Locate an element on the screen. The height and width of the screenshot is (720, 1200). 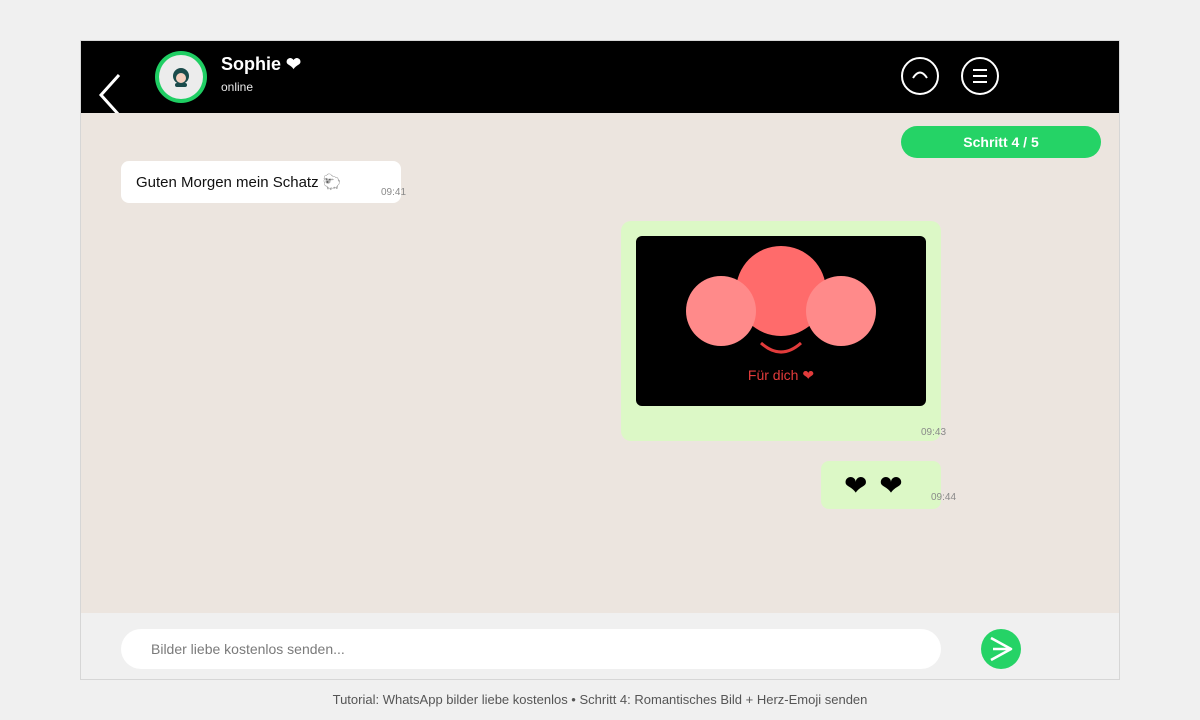
avatar-icon is located at coordinates (181, 77).